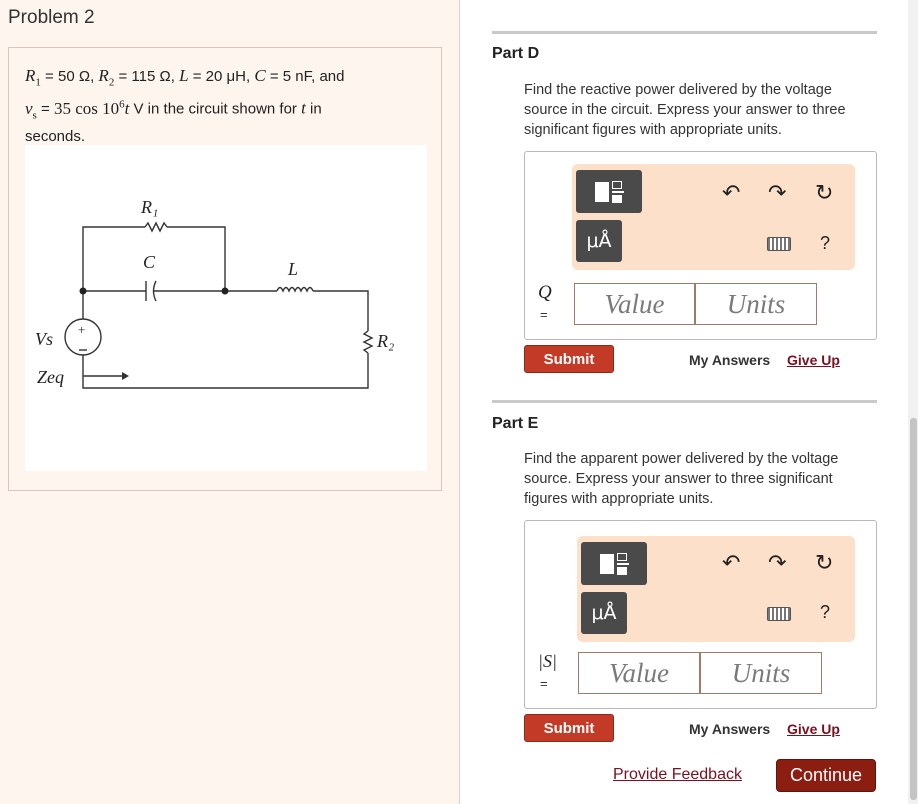 The width and height of the screenshot is (918, 804). I want to click on s-equals: =, so click(544, 683).